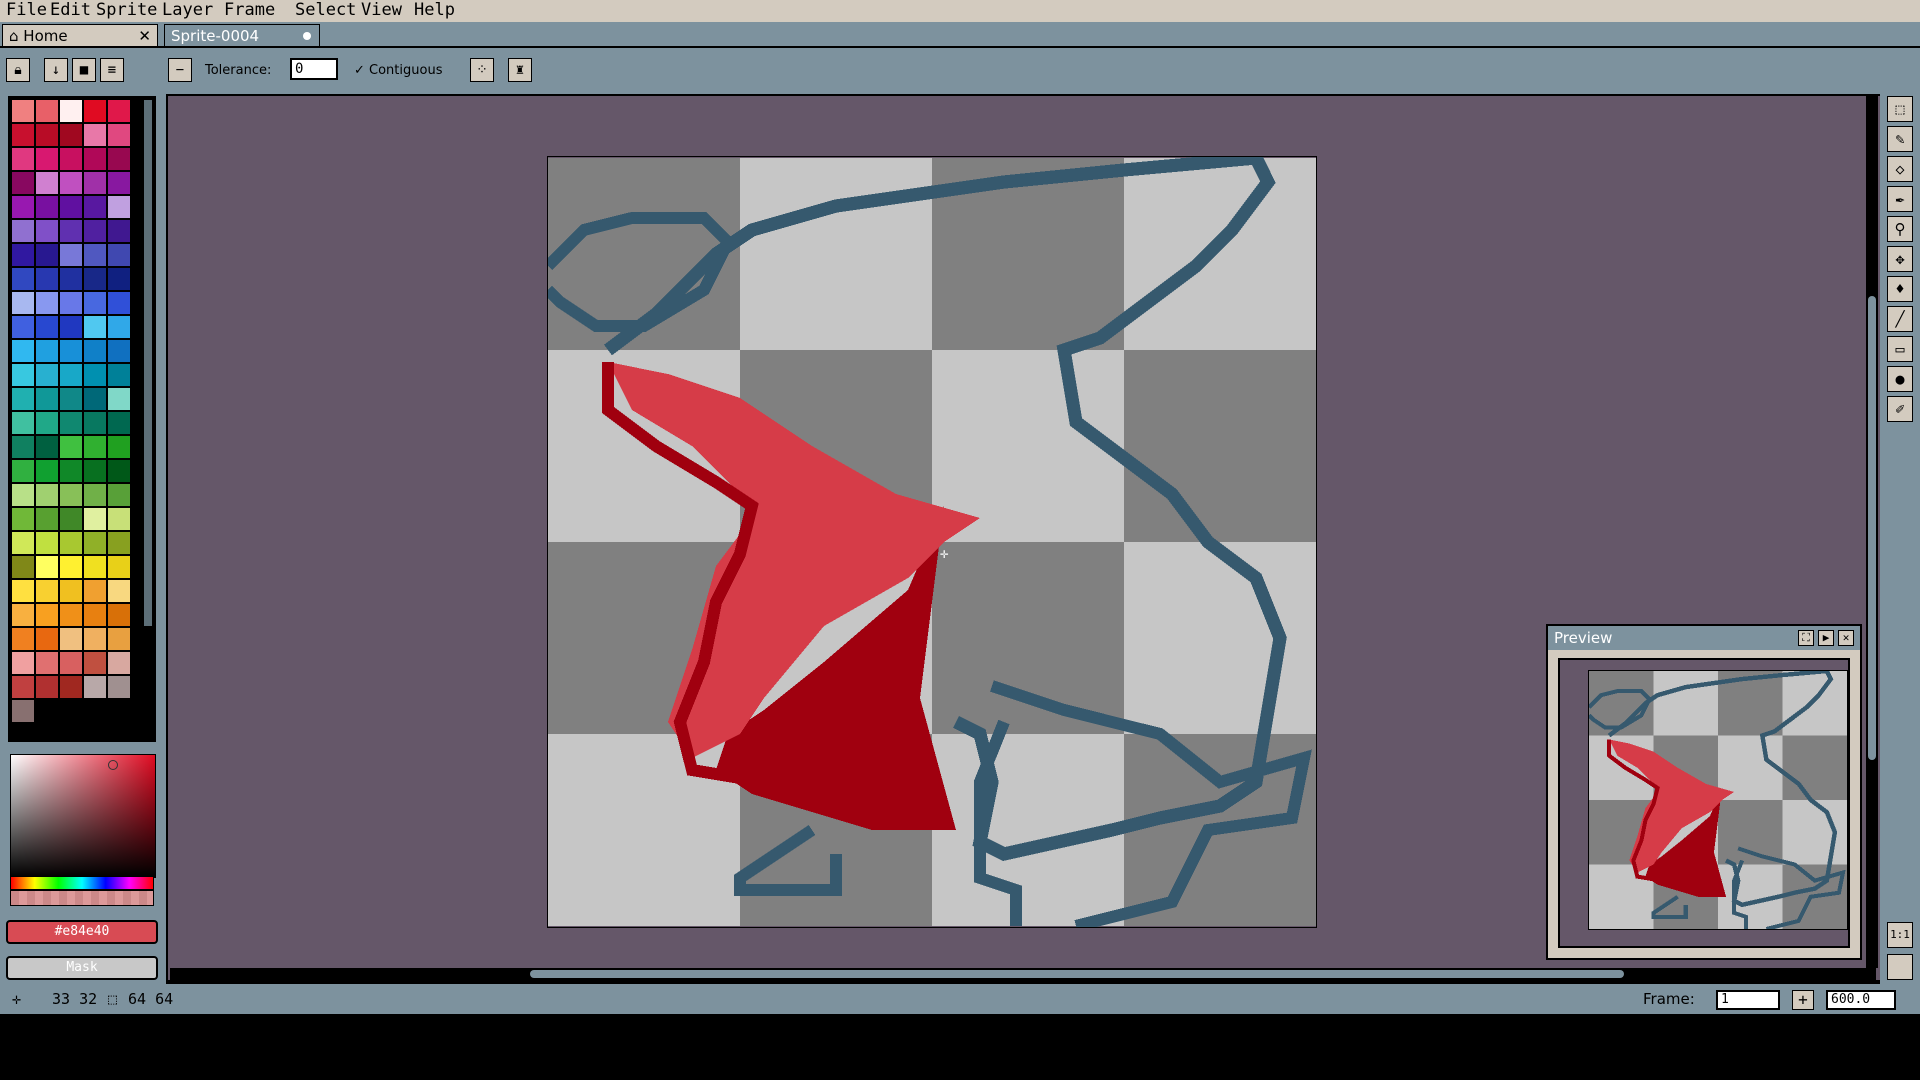 Image resolution: width=1920 pixels, height=1080 pixels. What do you see at coordinates (70, 10) in the screenshot?
I see `menu-edit: Edit` at bounding box center [70, 10].